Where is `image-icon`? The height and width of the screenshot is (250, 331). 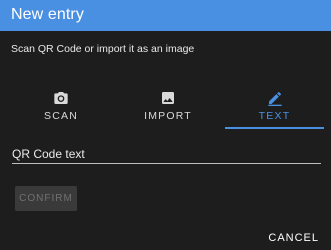
image-icon is located at coordinates (168, 98).